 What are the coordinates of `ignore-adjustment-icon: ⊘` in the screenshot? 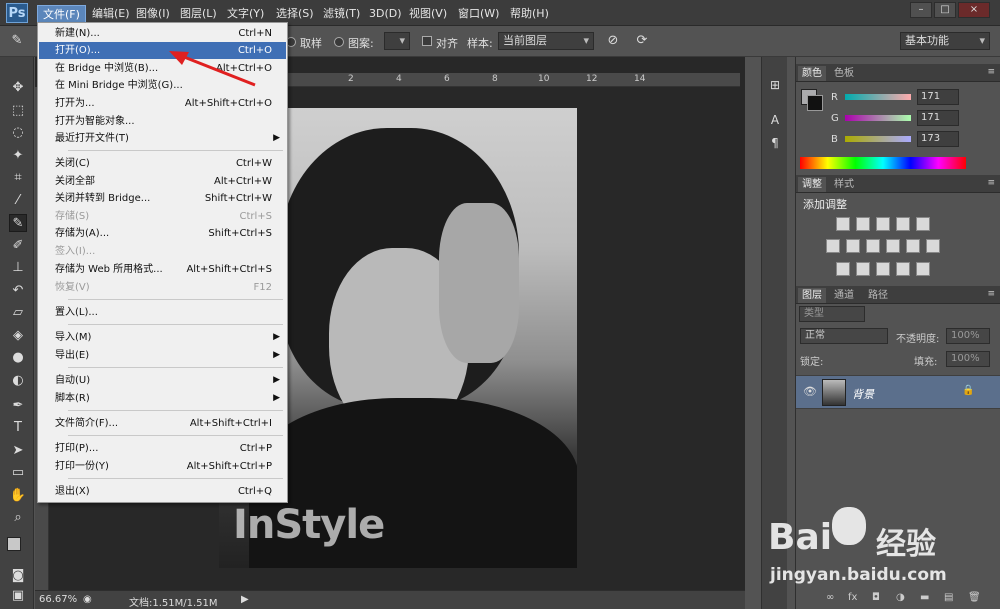 It's located at (613, 41).